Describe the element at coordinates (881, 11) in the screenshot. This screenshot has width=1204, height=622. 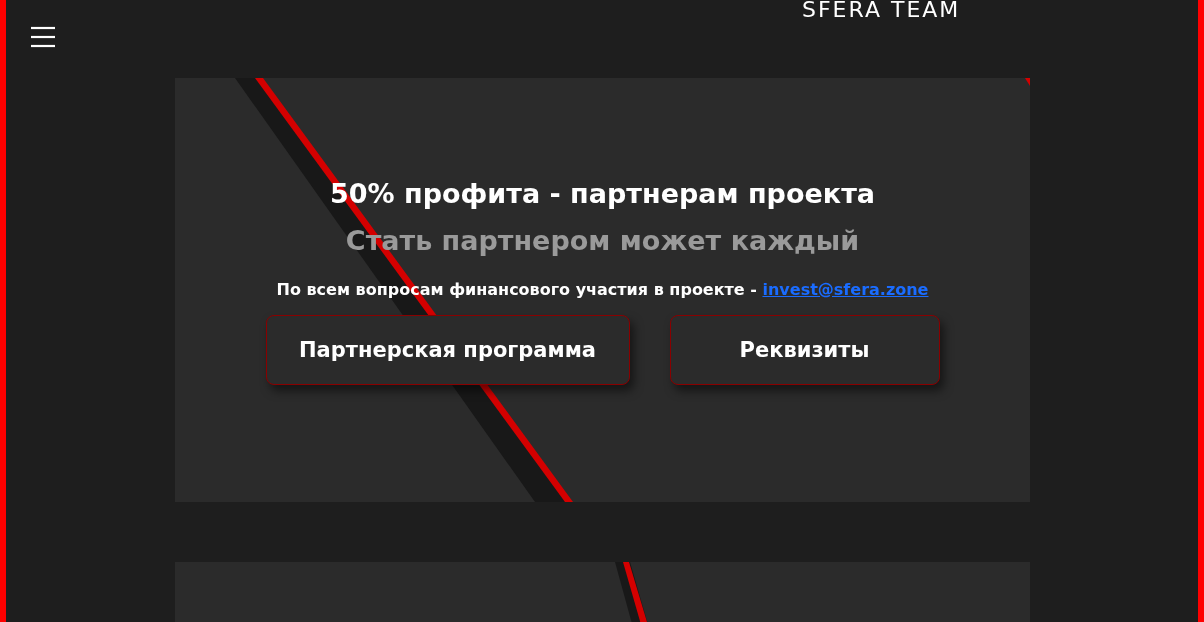
I see `logo: SFERA TEAM` at that location.